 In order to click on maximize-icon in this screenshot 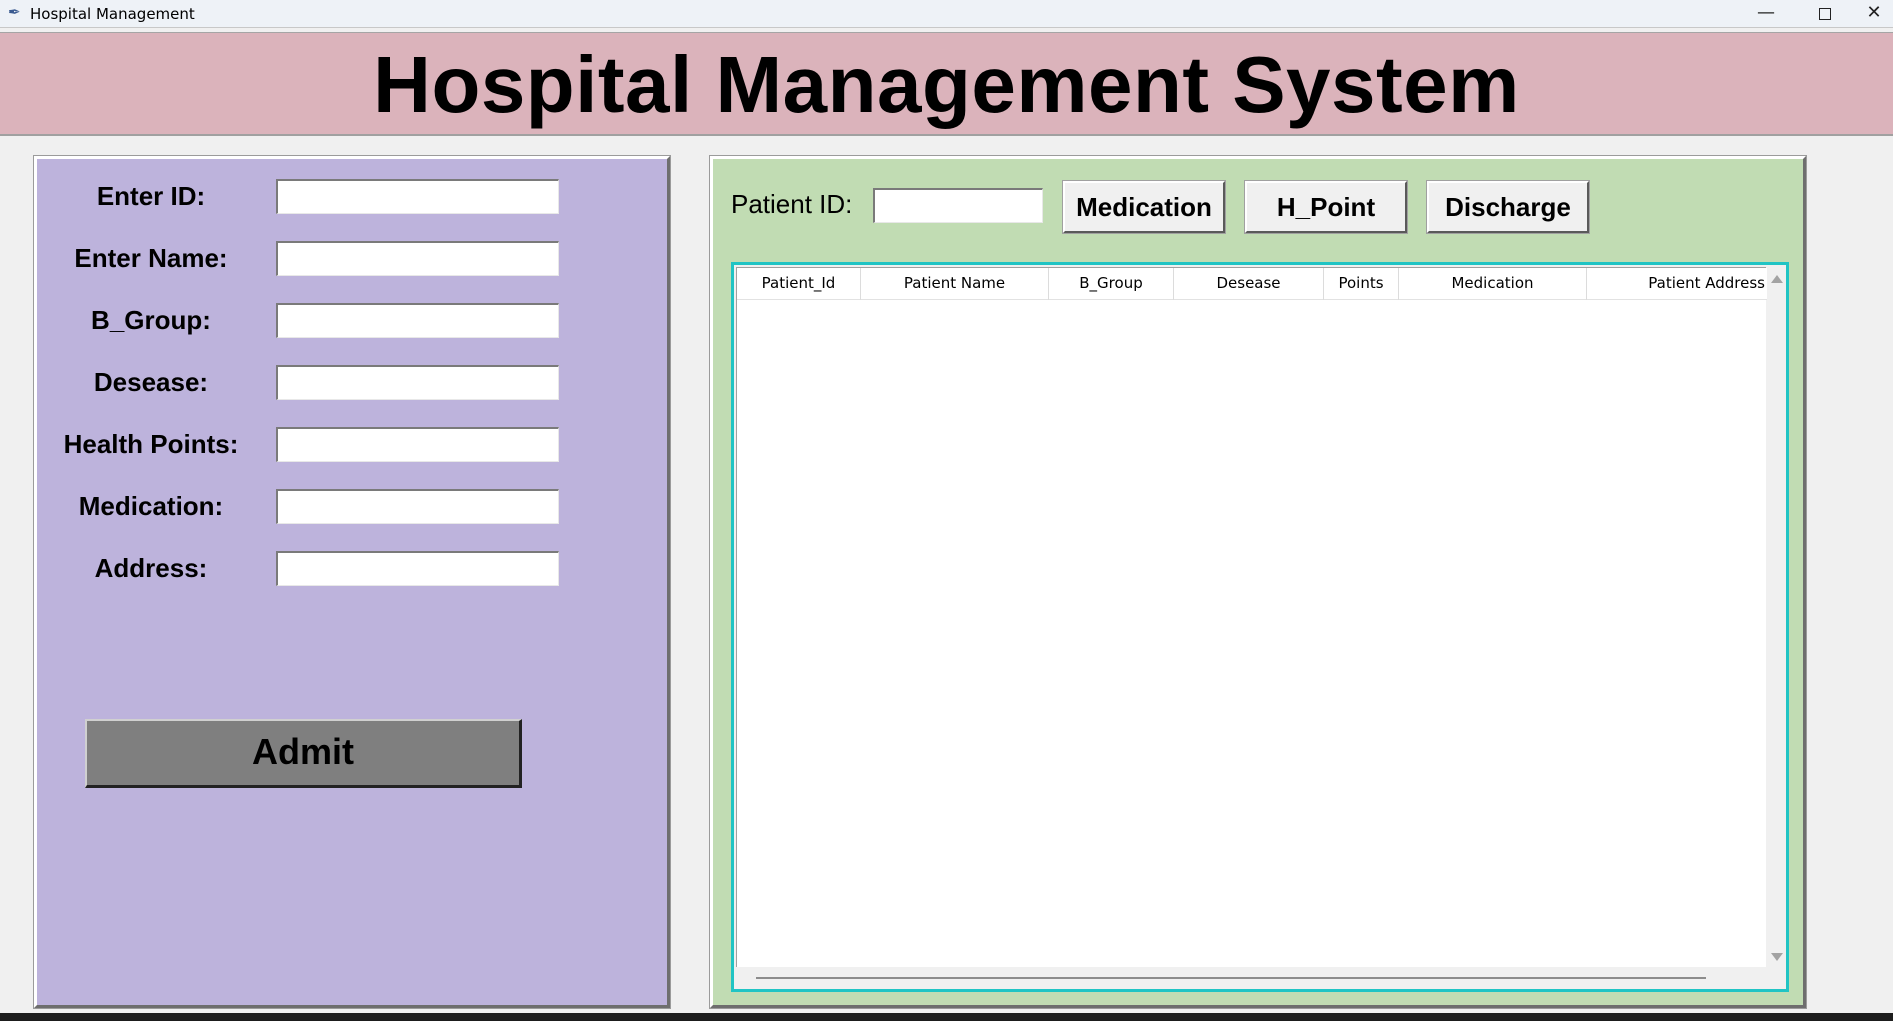, I will do `click(1825, 14)`.